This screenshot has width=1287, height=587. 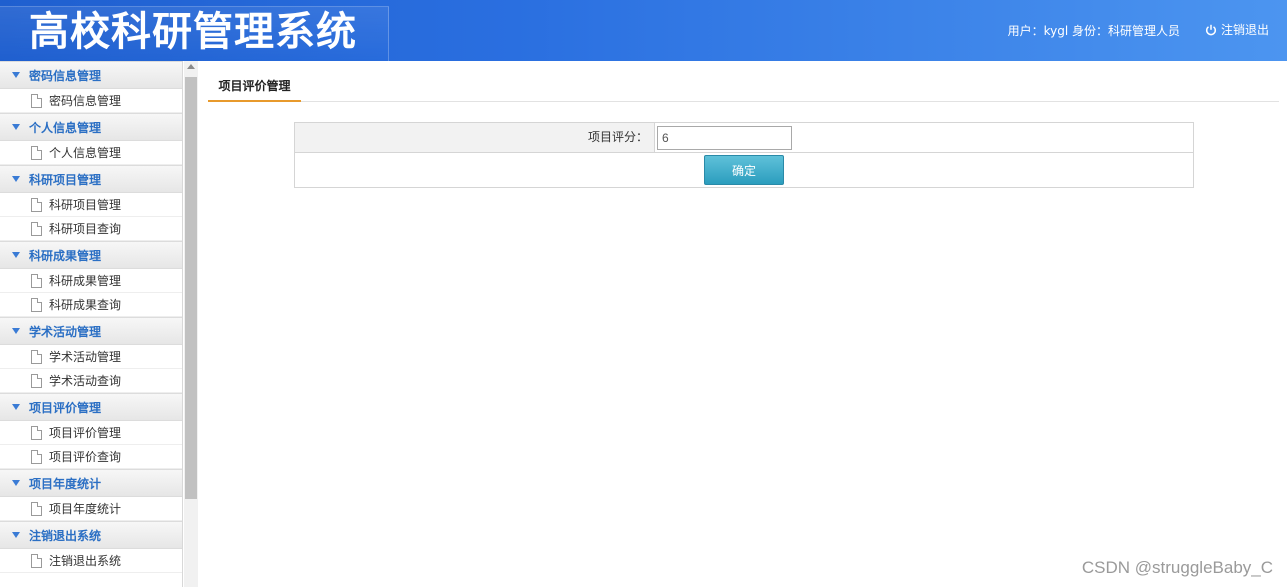 What do you see at coordinates (65, 483) in the screenshot?
I see `sidebar-group-label: 项目年度统计` at bounding box center [65, 483].